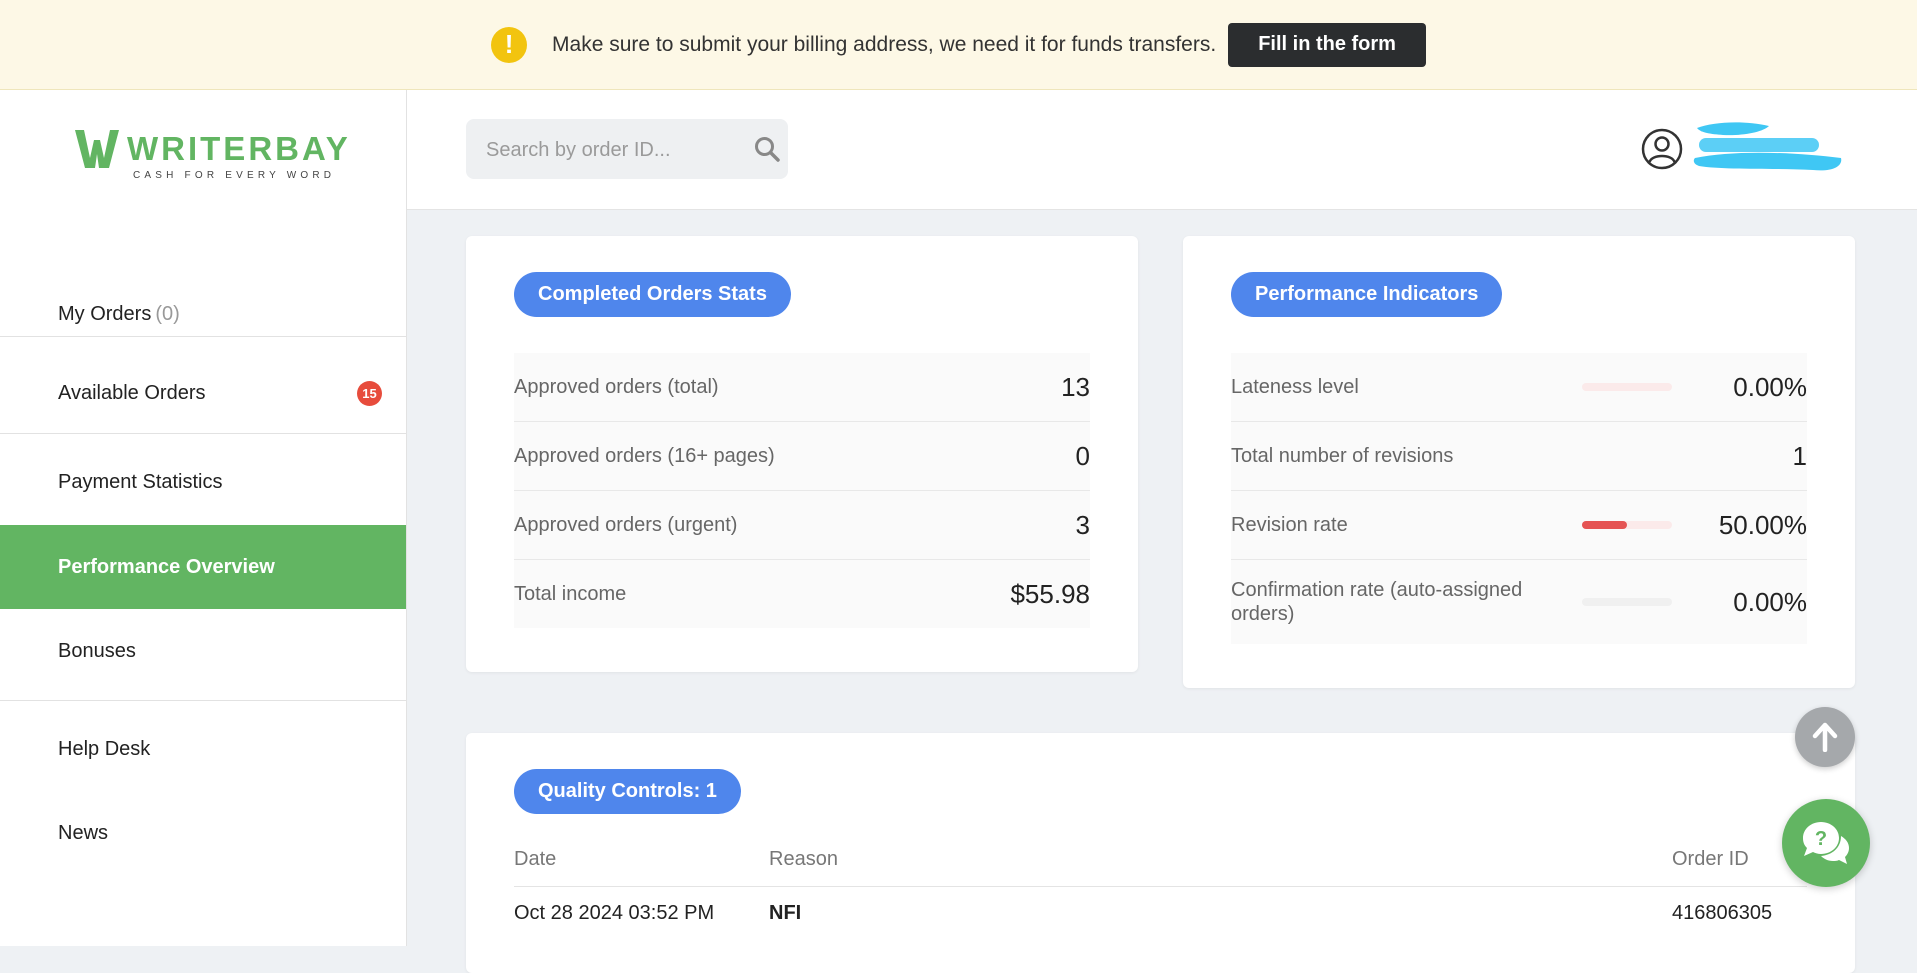  What do you see at coordinates (509, 44) in the screenshot?
I see `exclamation-icon: !` at bounding box center [509, 44].